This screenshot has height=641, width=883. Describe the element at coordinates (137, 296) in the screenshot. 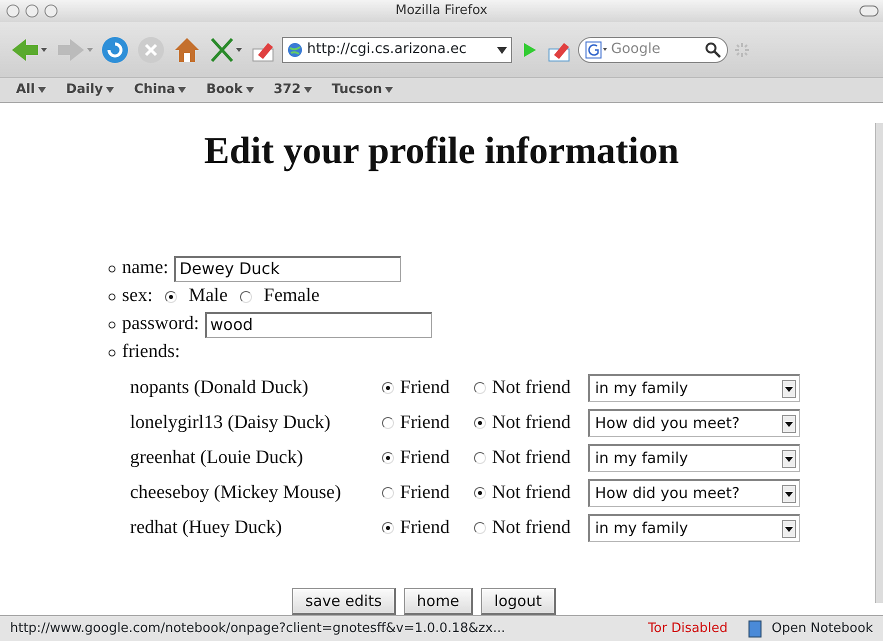

I see `field-label: sex:` at that location.